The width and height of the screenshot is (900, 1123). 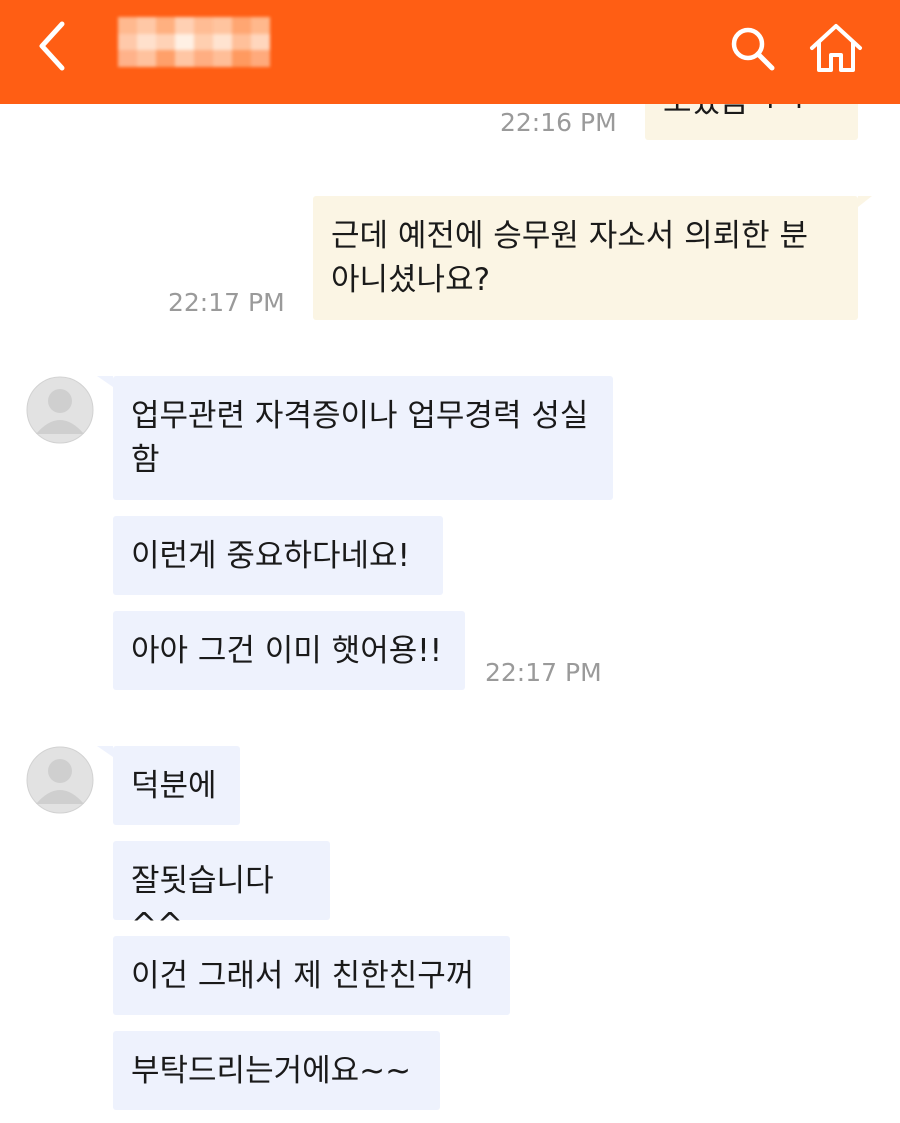 I want to click on message-bubble-mine: 근데 예전에 승무원 자소서 의뢰한 분 아니셨나요?, so click(x=585, y=258).